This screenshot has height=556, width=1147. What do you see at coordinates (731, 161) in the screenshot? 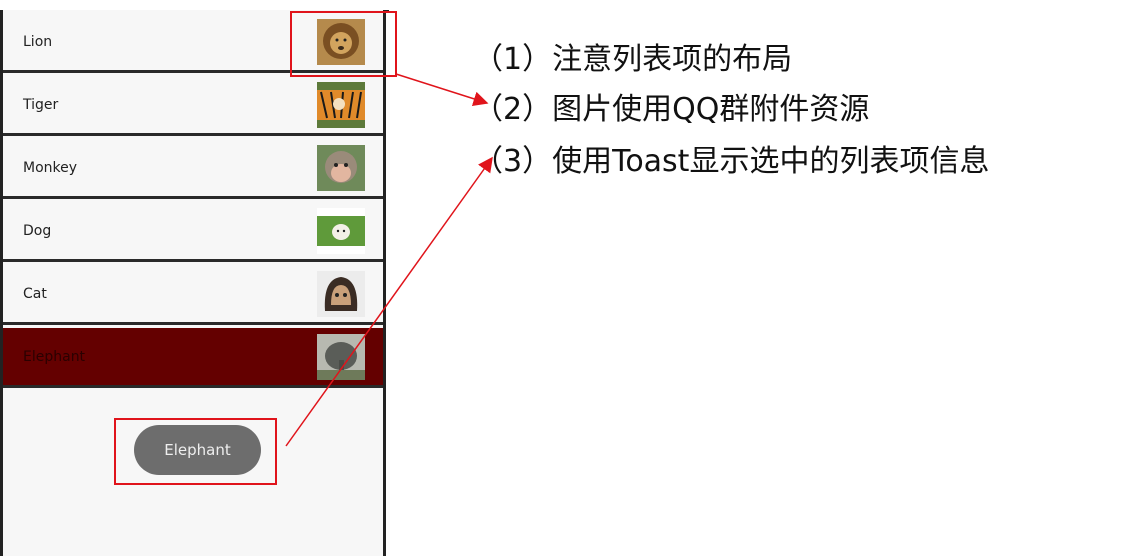
I see `annotation-note-3: （3）使用Toast显示选中的列表项信息` at bounding box center [731, 161].